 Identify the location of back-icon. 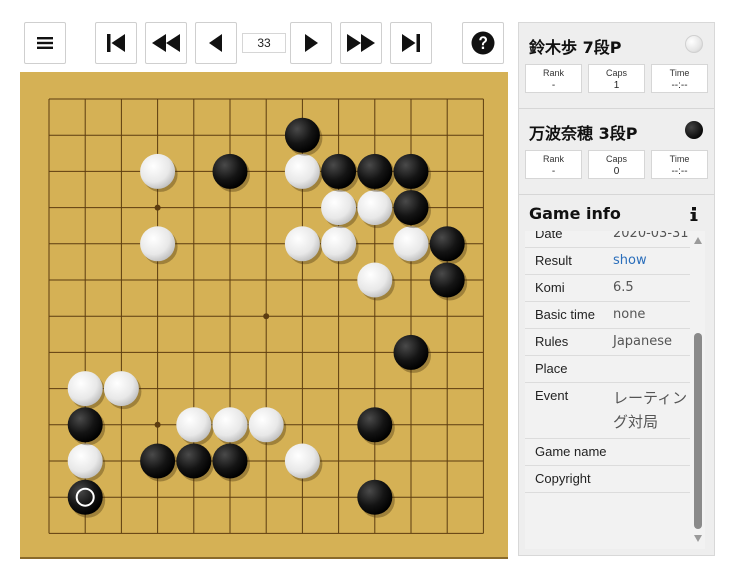
(215, 43).